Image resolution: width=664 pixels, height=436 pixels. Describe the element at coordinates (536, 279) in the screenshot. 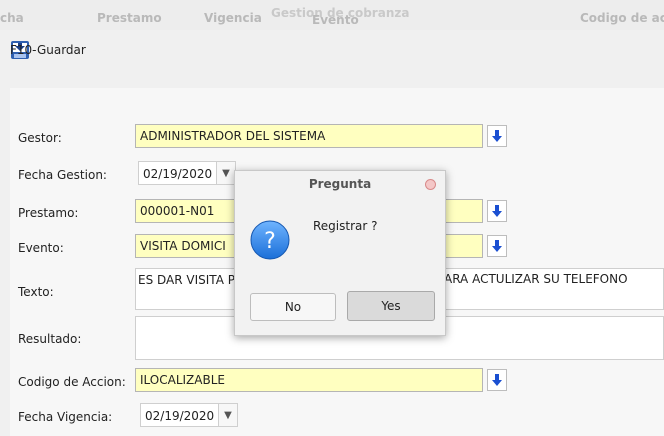

I see `texto-value-right: ARA ACTULIZAR SU TELEFONO` at that location.